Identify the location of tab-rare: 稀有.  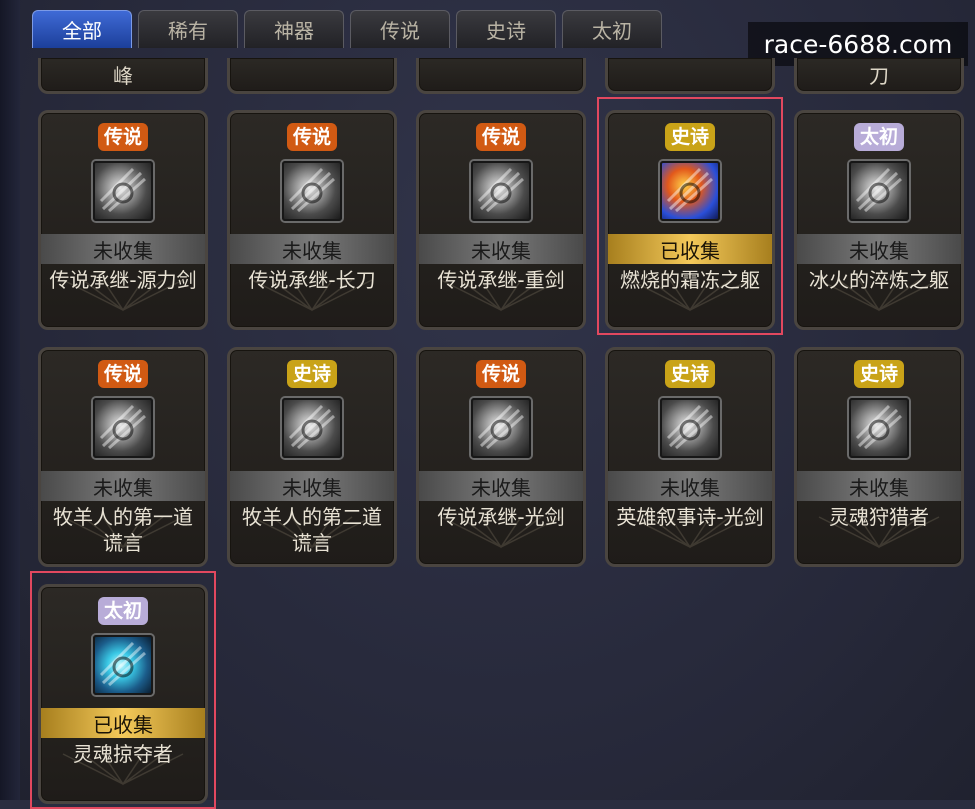
(188, 29).